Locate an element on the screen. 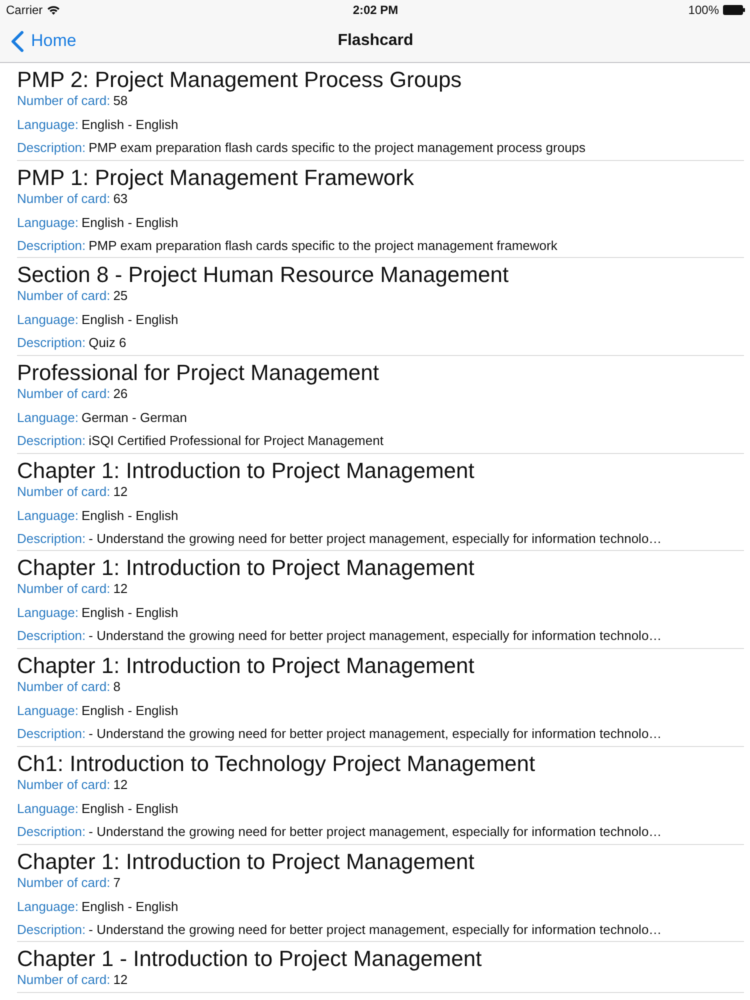 This screenshot has width=750, height=1000. deck-title: Chapter 1 - Introduction to Project Management is located at coordinates (250, 959).